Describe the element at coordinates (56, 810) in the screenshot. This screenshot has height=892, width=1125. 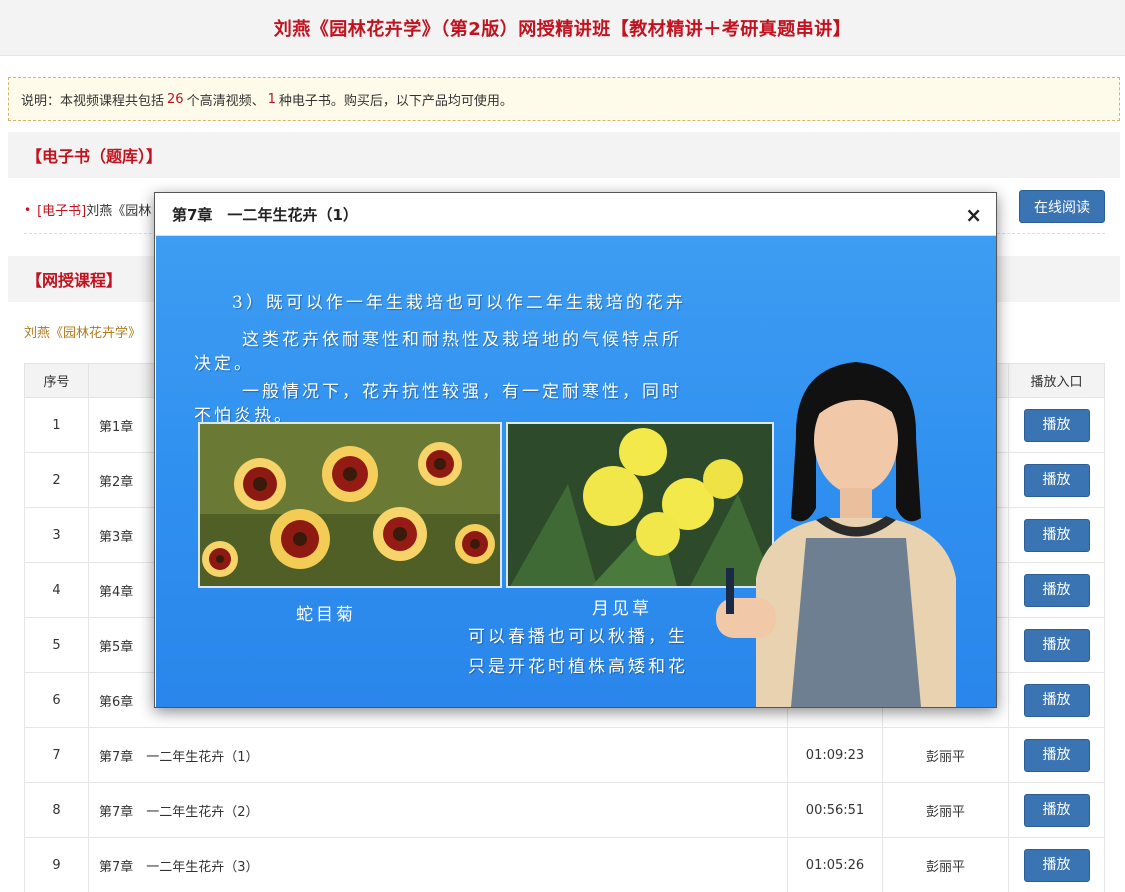
I see `row-num: 8` at that location.